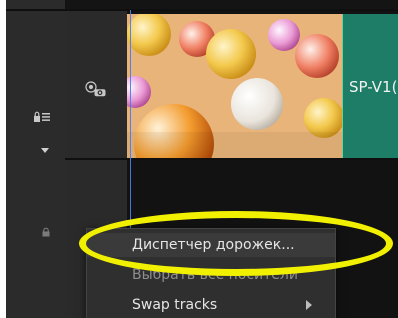 The height and width of the screenshot is (318, 398). Describe the element at coordinates (373, 87) in the screenshot. I see `clip-label: SP-V1(` at that location.